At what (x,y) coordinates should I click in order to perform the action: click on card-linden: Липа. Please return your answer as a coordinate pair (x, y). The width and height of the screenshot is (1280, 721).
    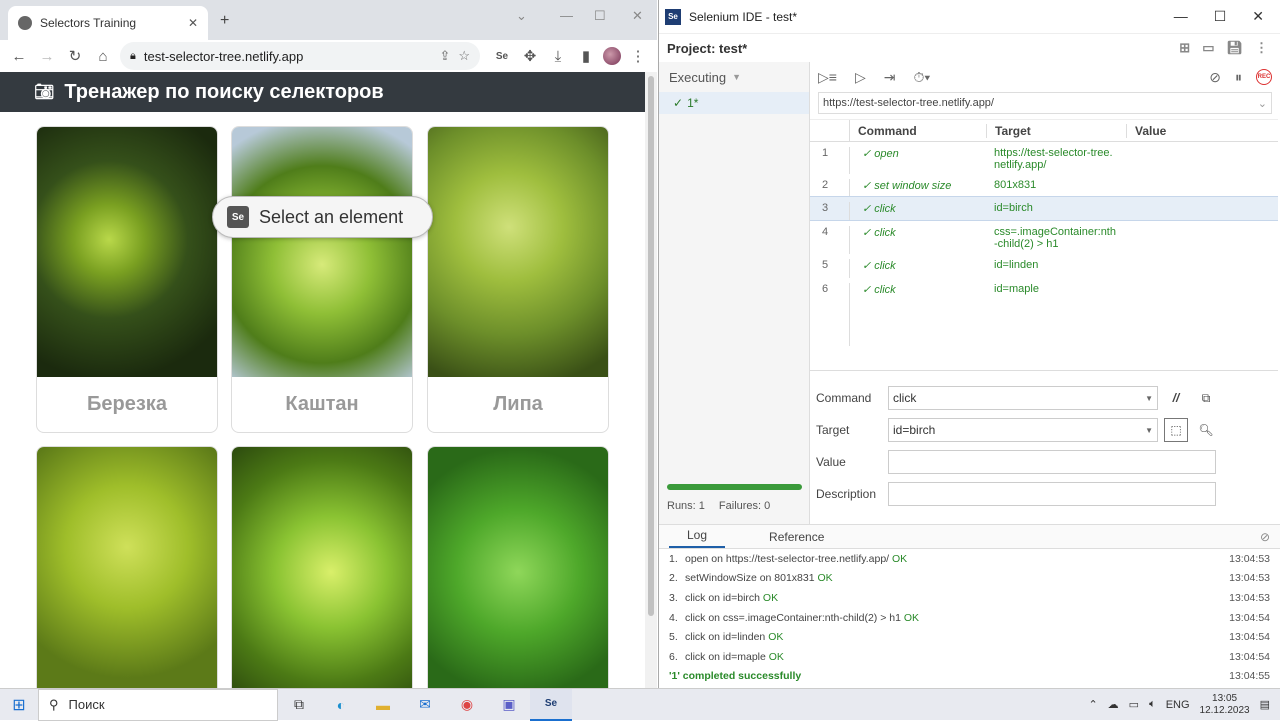
    Looking at the image, I should click on (518, 279).